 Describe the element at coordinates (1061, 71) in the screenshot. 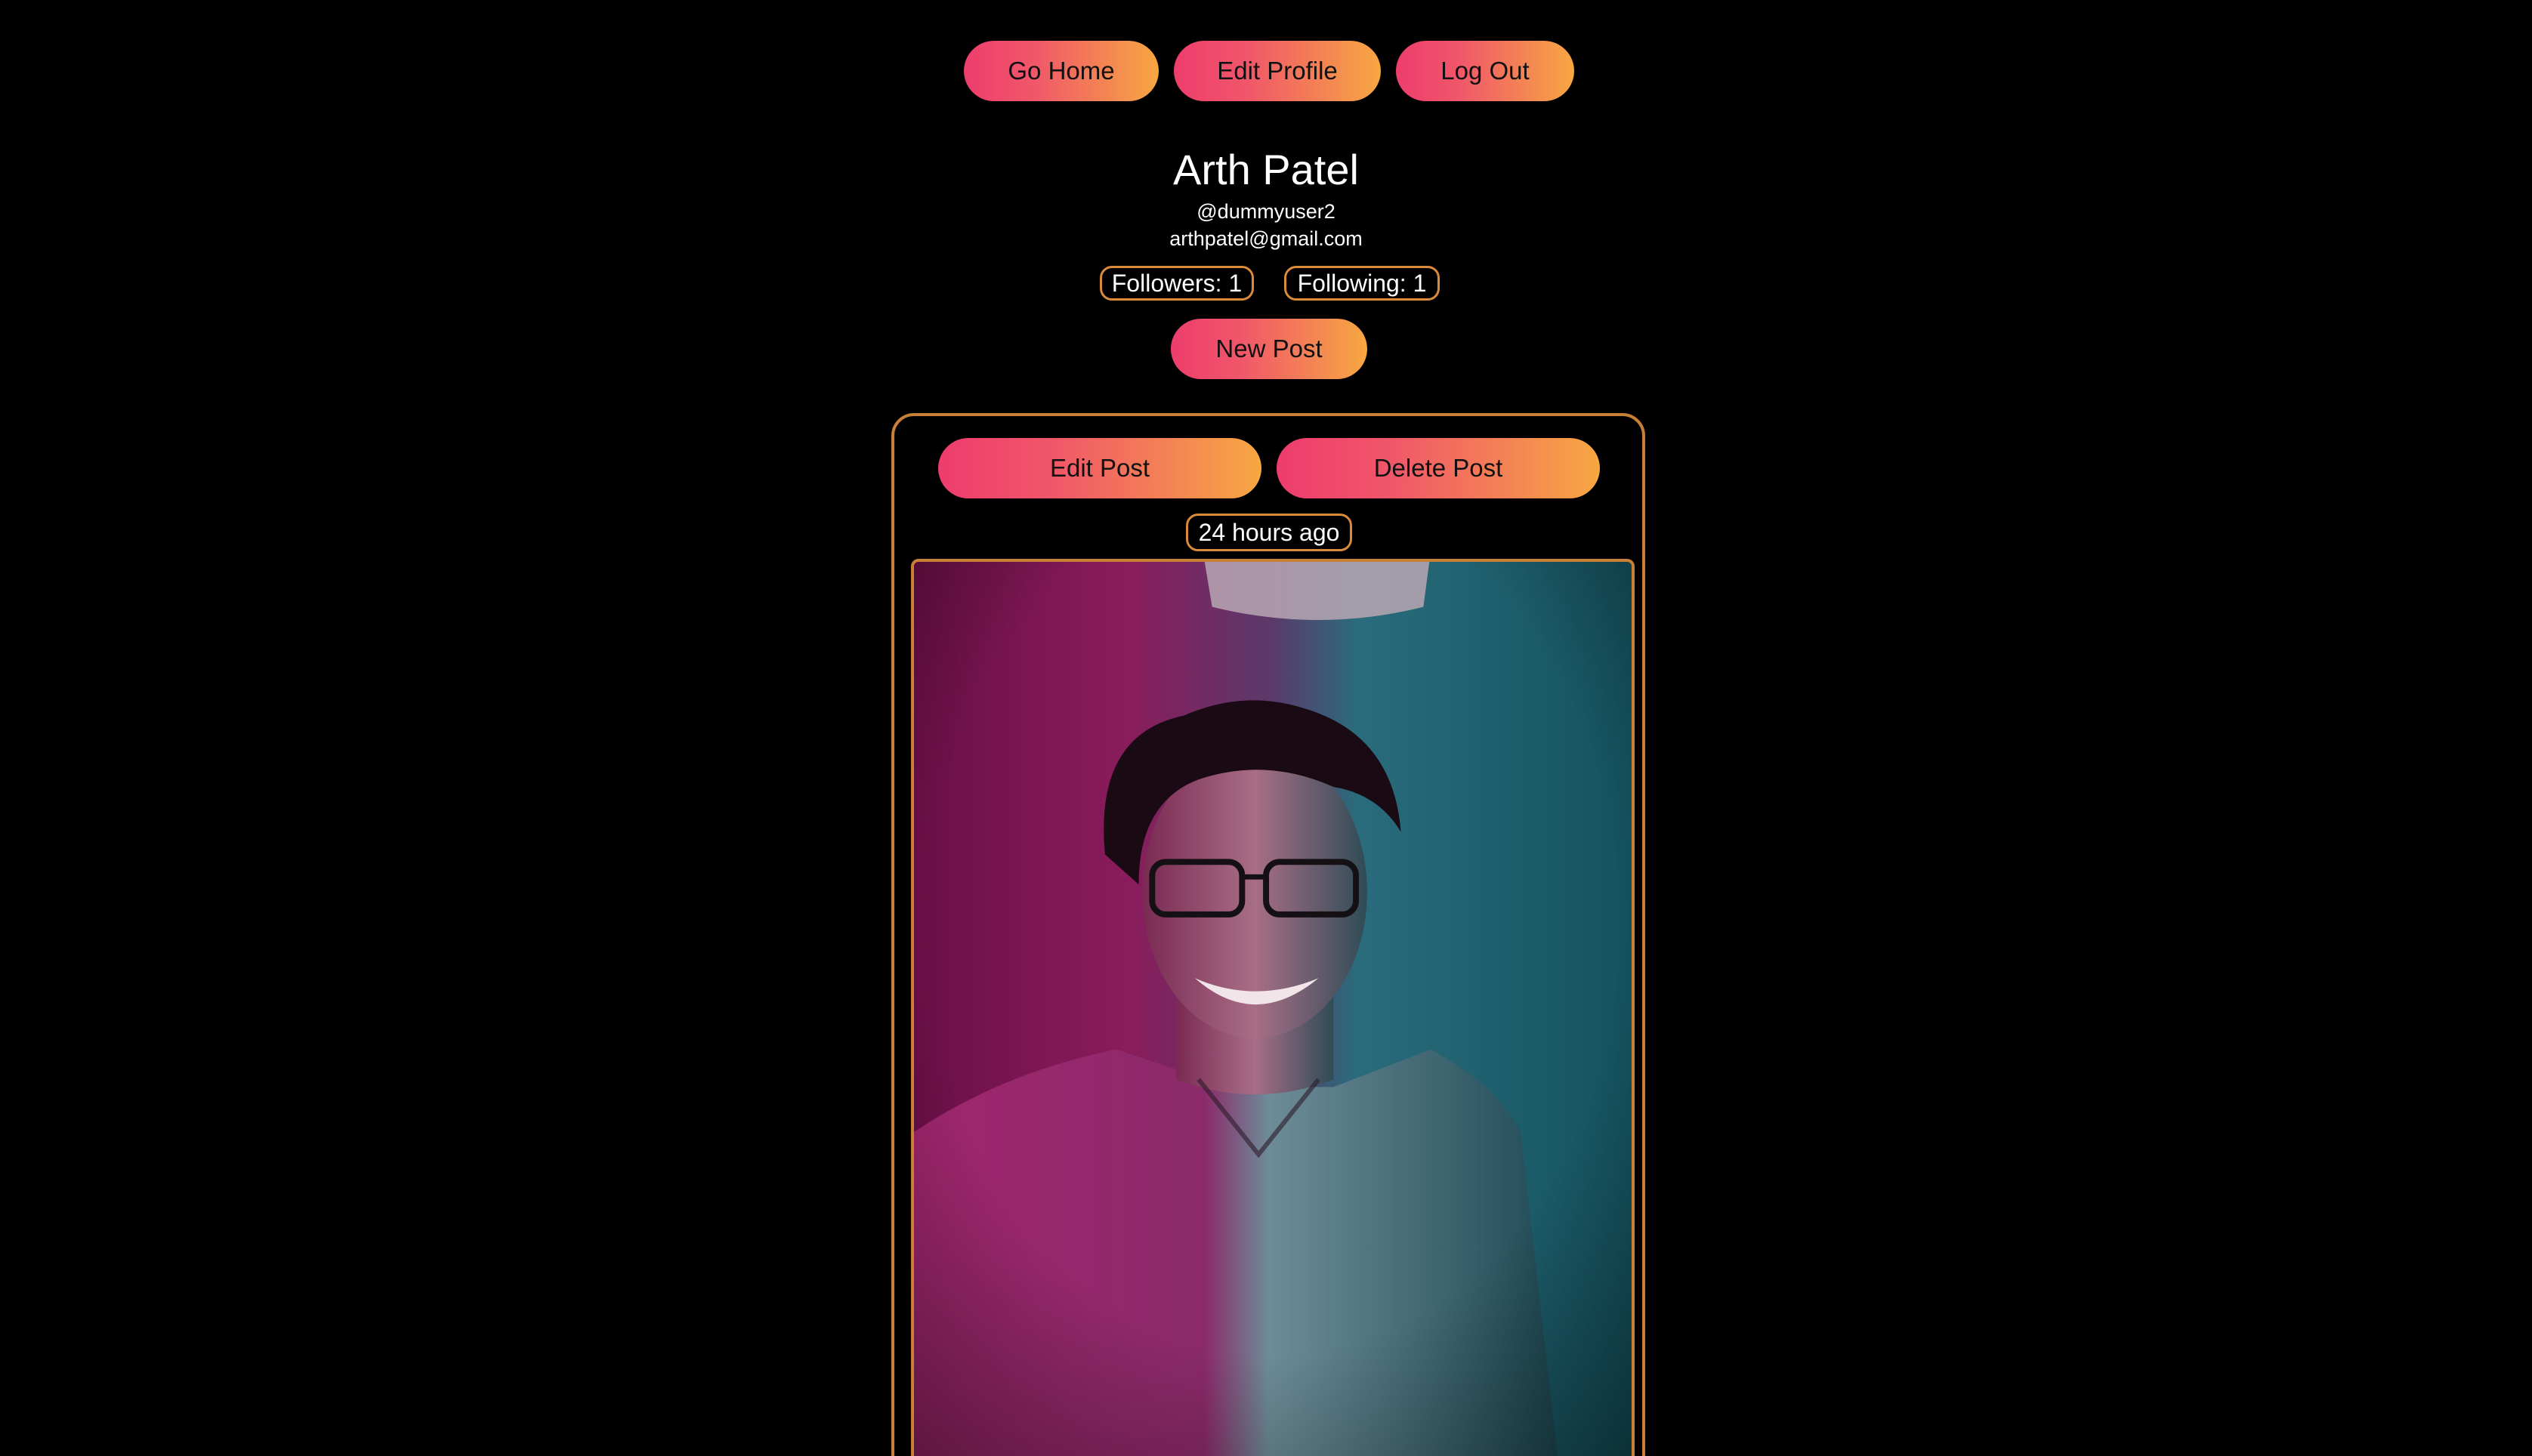

I see `go-home-button: Go Home` at that location.